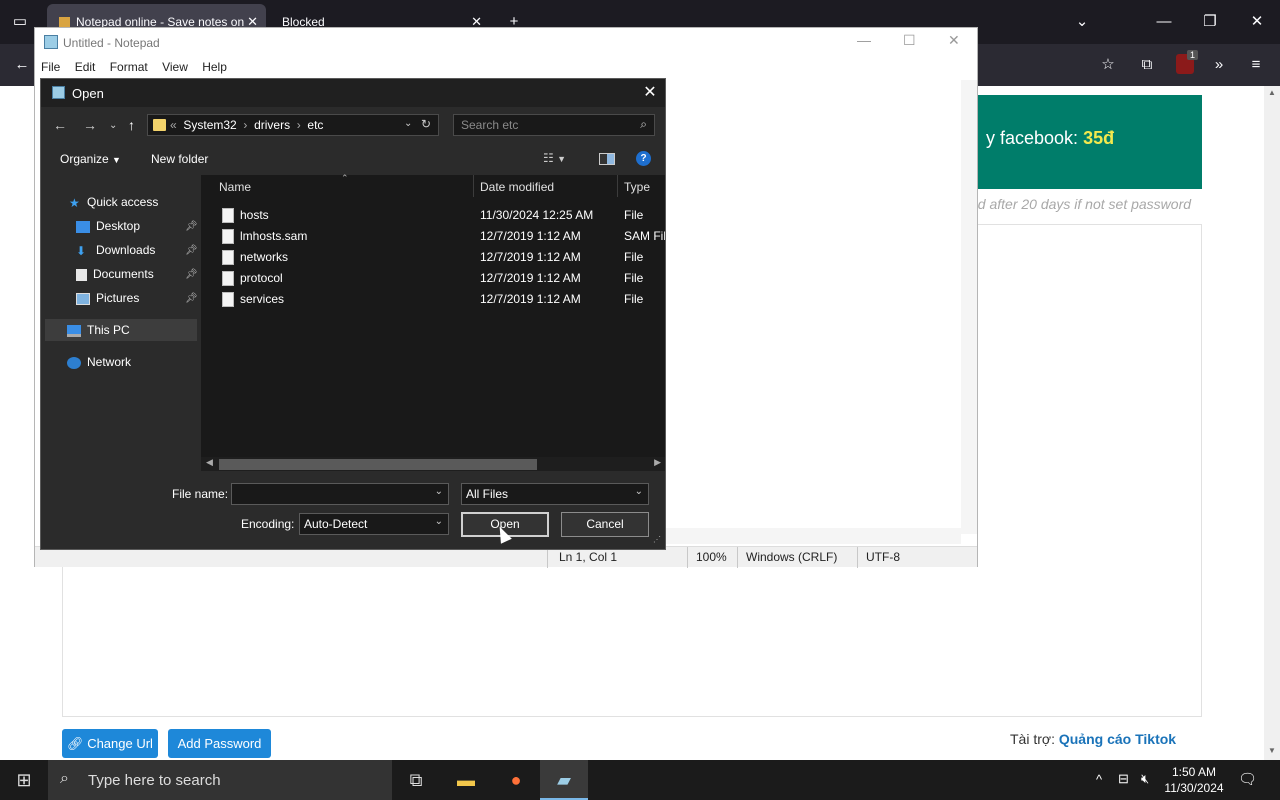 The image size is (1280, 800). Describe the element at coordinates (340, 494) in the screenshot. I see `file-name-input: ⌄` at that location.